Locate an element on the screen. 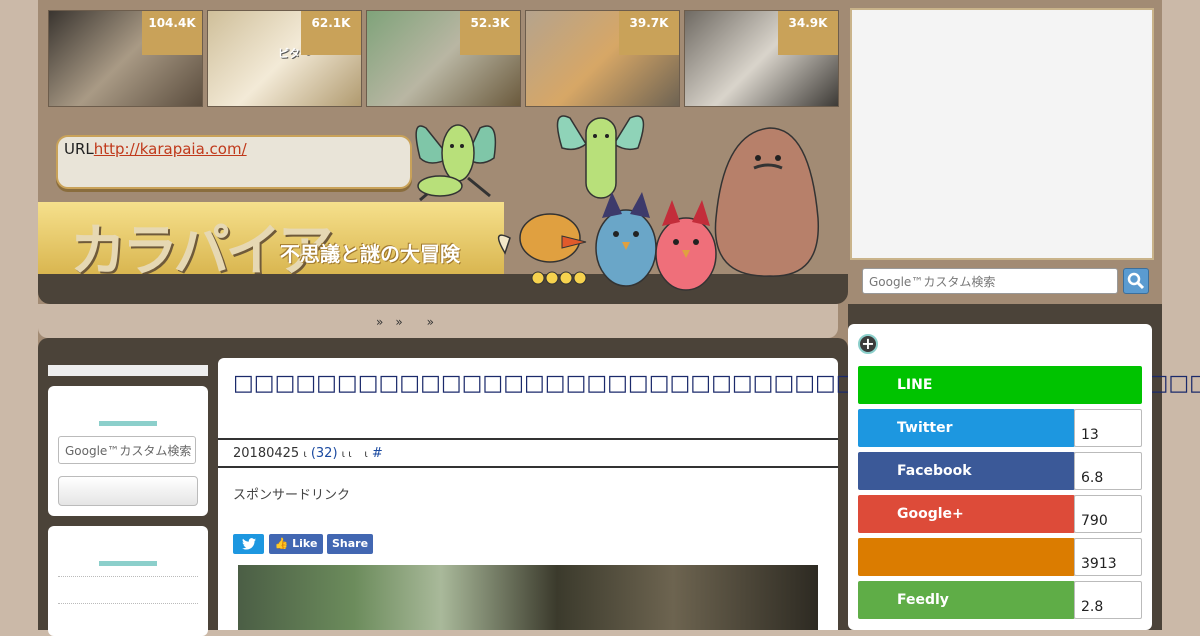 The width and height of the screenshot is (1200, 636). facebook-like-button: 👍 Like is located at coordinates (296, 544).